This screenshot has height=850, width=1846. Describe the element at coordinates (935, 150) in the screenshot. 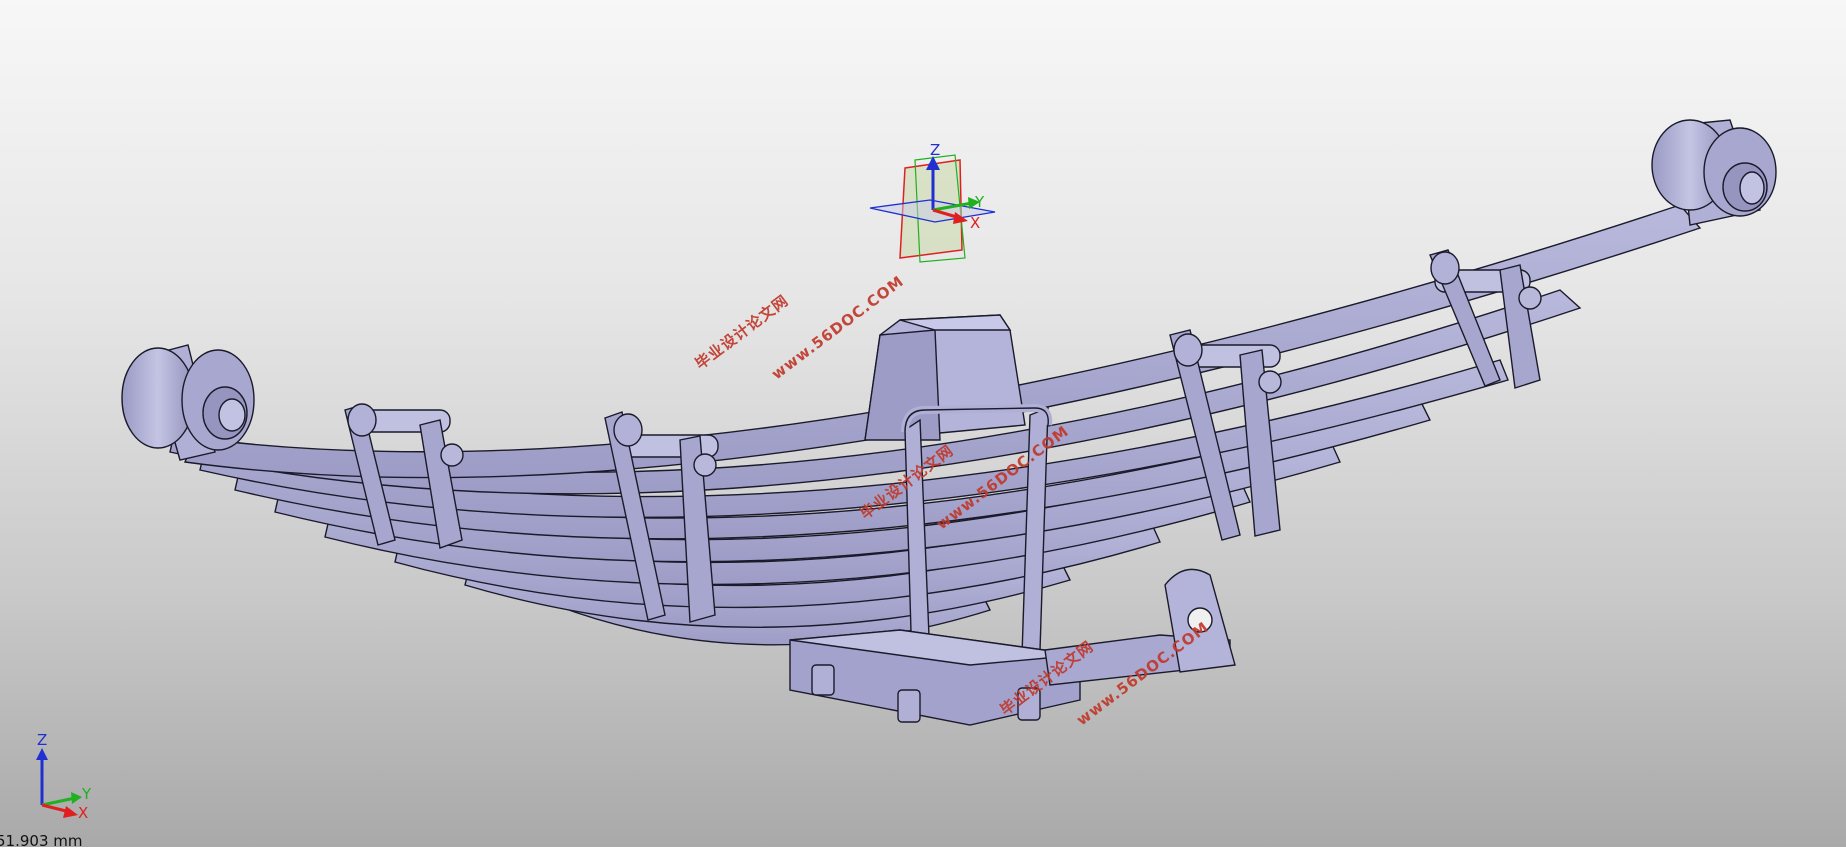

I see `manipulator-z-label: Z` at that location.